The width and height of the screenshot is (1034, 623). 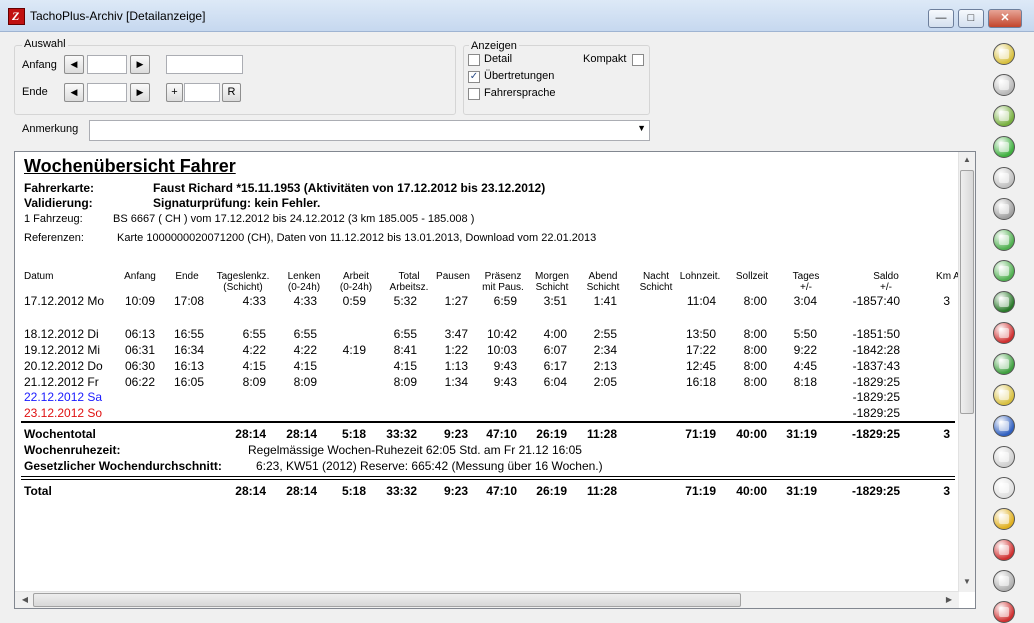 I want to click on wochenruhezeit-label: Wochenruhezeit:, so click(x=72, y=450).